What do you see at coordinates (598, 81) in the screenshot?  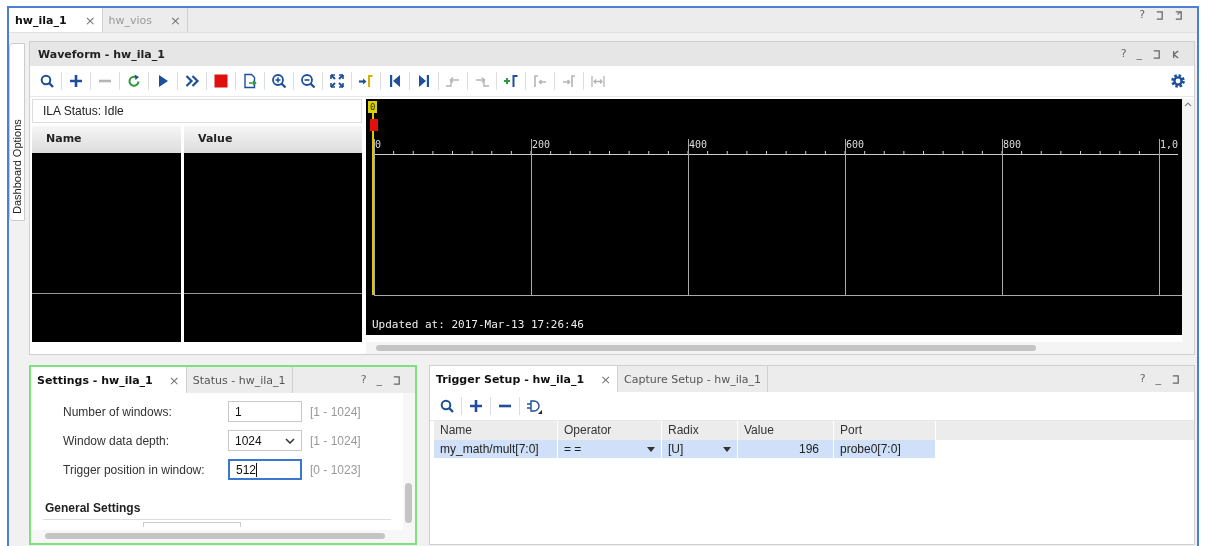 I see `span-icon` at bounding box center [598, 81].